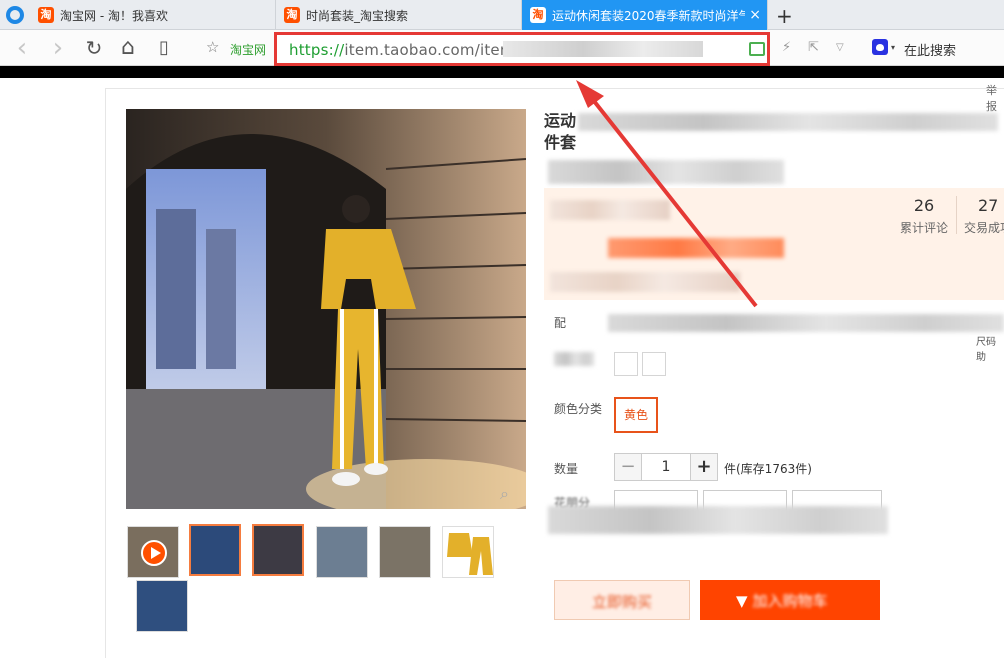 This screenshot has height=658, width=1004. What do you see at coordinates (840, 47) in the screenshot?
I see `chevron-down-icon: ▽` at bounding box center [840, 47].